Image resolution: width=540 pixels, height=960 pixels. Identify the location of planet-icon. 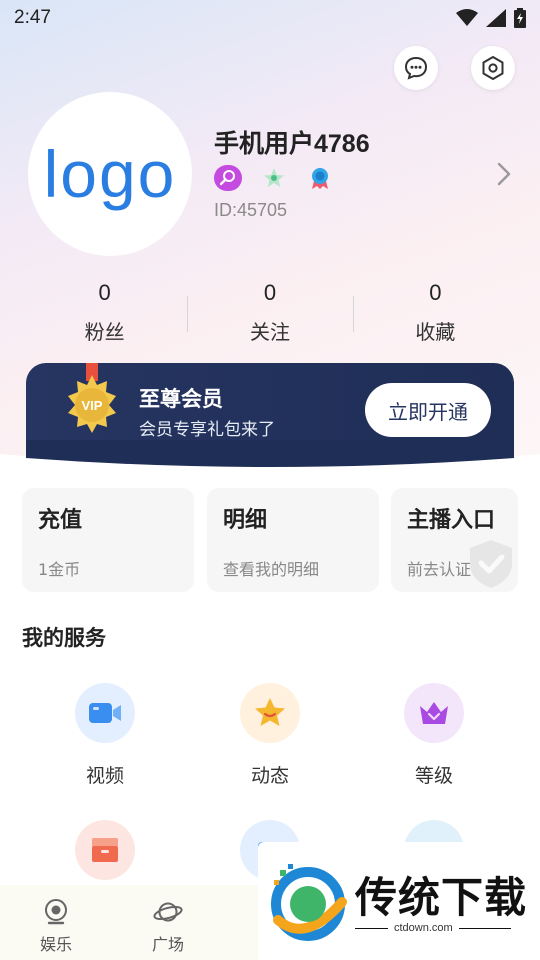
(168, 912).